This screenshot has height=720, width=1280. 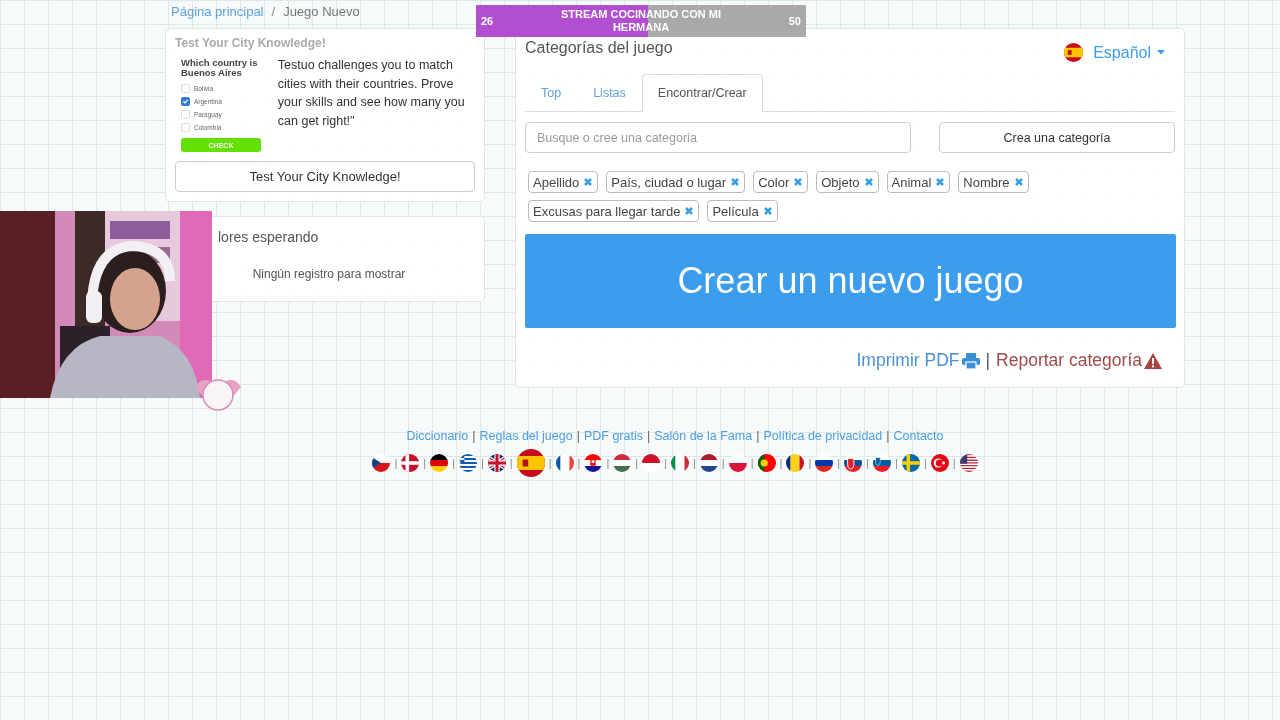 What do you see at coordinates (676, 182) in the screenshot?
I see `category-tag: País, ciudad o lugar` at bounding box center [676, 182].